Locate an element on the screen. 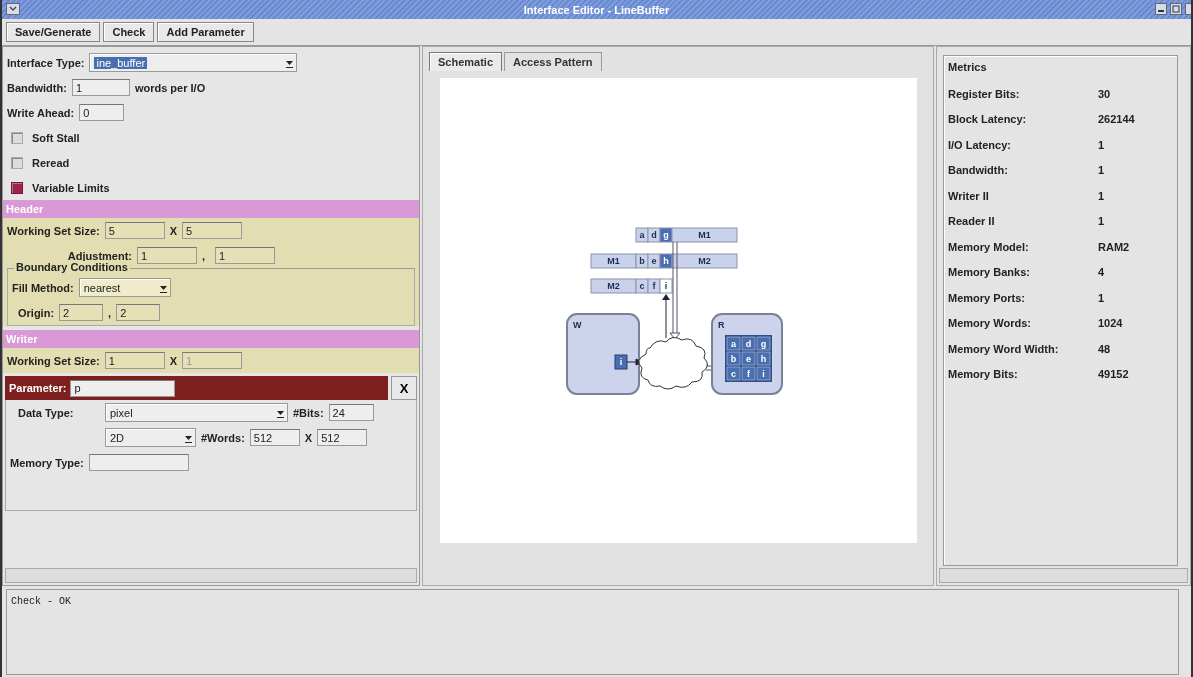 The width and height of the screenshot is (1193, 677). checkbox-label: Variable Limits is located at coordinates (71, 187).